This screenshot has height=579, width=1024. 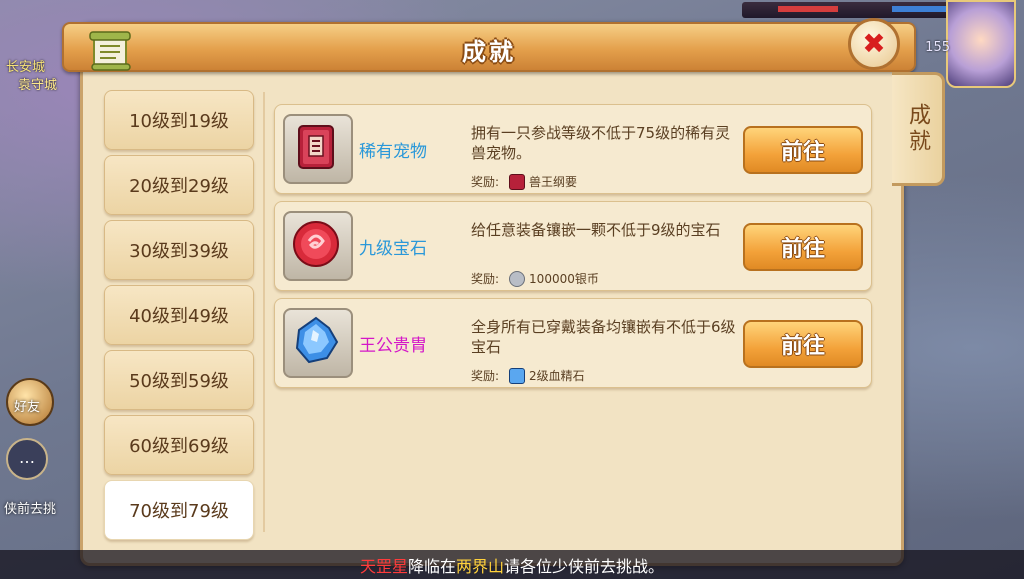 I want to click on panel-title-bar: 成就, so click(x=489, y=47).